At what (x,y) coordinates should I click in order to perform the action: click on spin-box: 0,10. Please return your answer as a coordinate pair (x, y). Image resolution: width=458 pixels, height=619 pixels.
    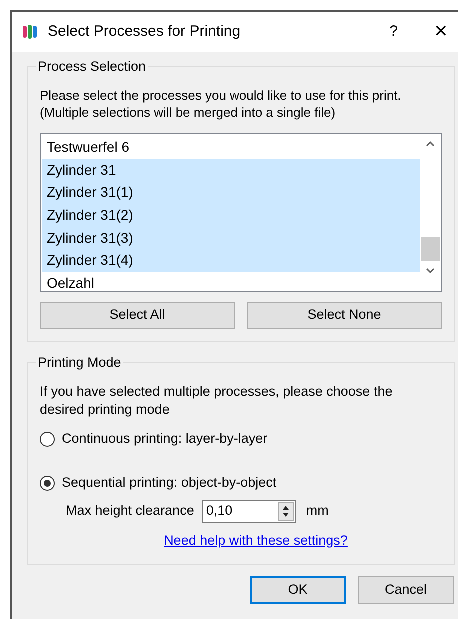
    Looking at the image, I should click on (249, 511).